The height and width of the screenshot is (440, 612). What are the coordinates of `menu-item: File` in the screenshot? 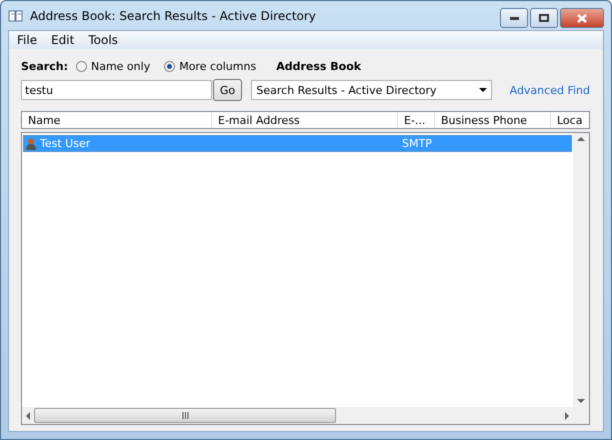 It's located at (27, 40).